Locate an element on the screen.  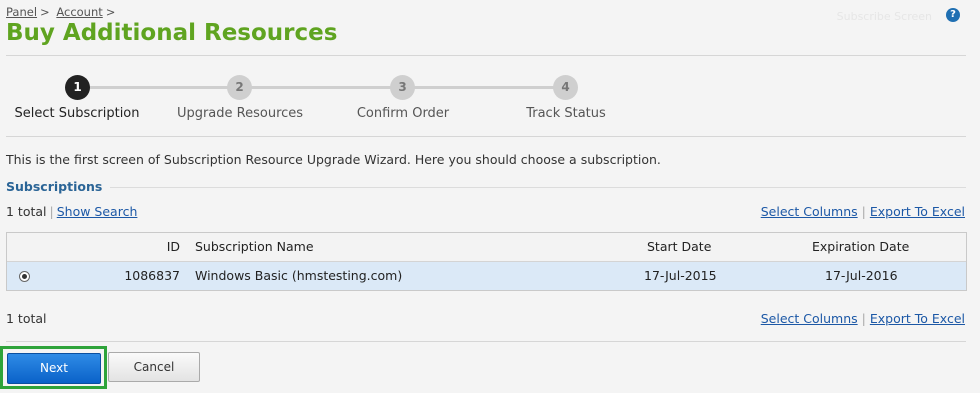
show-search-link: Show Search is located at coordinates (97, 211).